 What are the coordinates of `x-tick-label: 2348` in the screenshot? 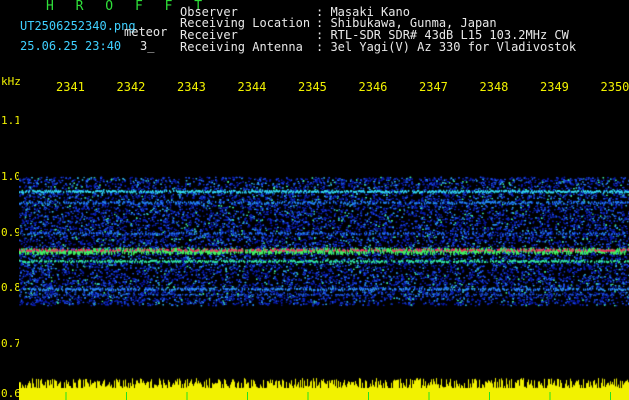 It's located at (494, 87).